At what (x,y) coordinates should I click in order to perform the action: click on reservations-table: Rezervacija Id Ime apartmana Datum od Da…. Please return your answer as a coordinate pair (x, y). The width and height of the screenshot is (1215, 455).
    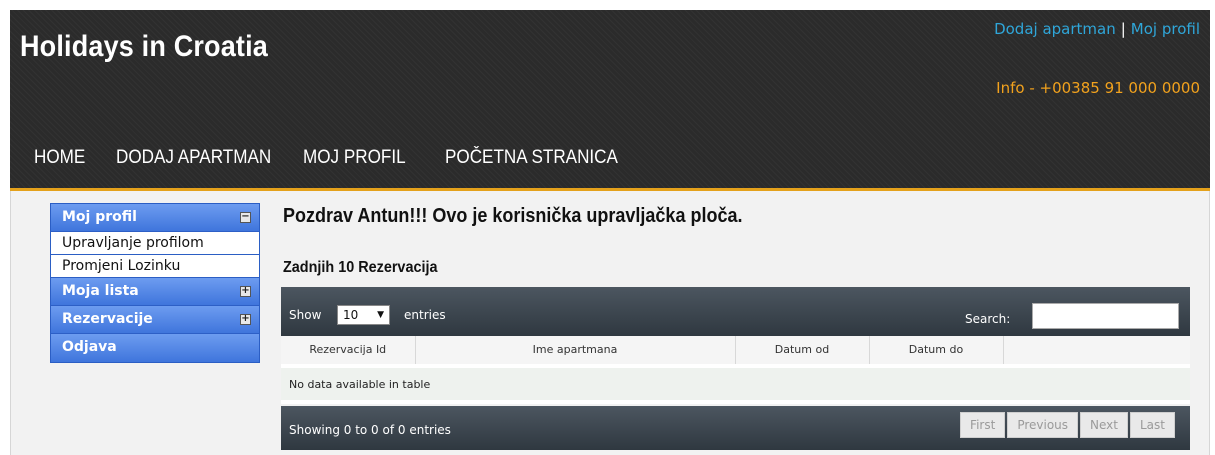
    Looking at the image, I should click on (735, 370).